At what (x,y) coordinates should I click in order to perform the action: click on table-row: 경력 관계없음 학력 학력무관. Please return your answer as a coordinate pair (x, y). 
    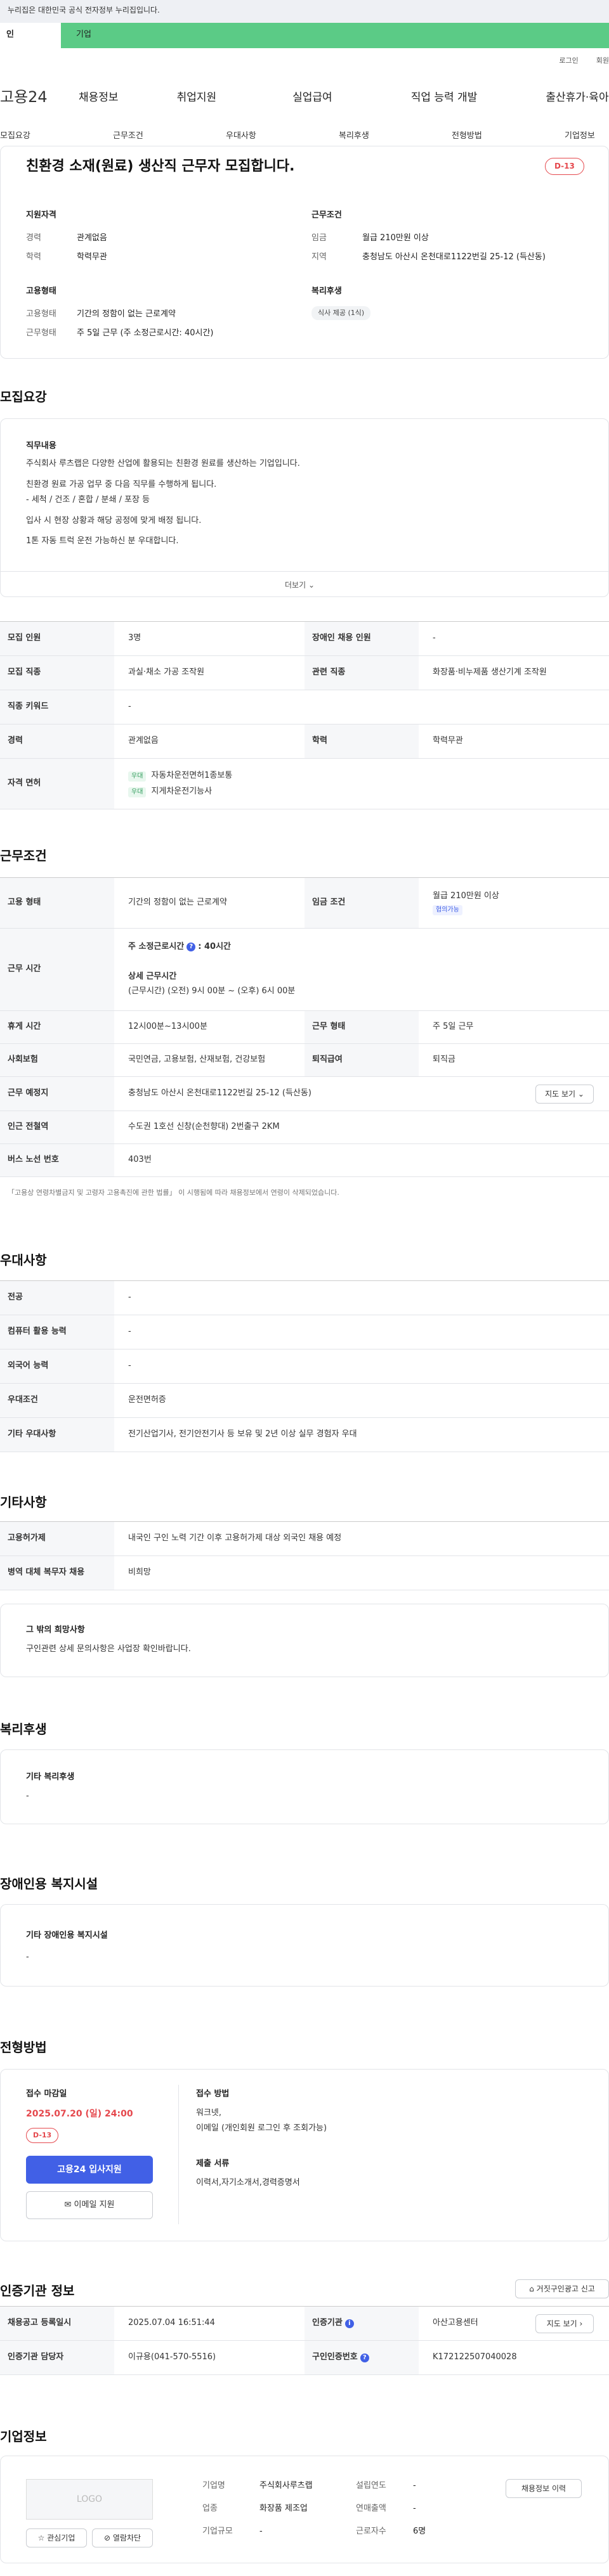
    Looking at the image, I should click on (304, 741).